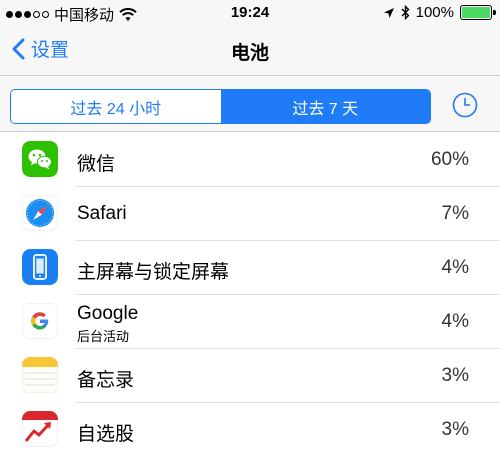 This screenshot has width=500, height=458. I want to click on time-range-segmented-control: 过去 24 小时 过去 7 天, so click(220, 106).